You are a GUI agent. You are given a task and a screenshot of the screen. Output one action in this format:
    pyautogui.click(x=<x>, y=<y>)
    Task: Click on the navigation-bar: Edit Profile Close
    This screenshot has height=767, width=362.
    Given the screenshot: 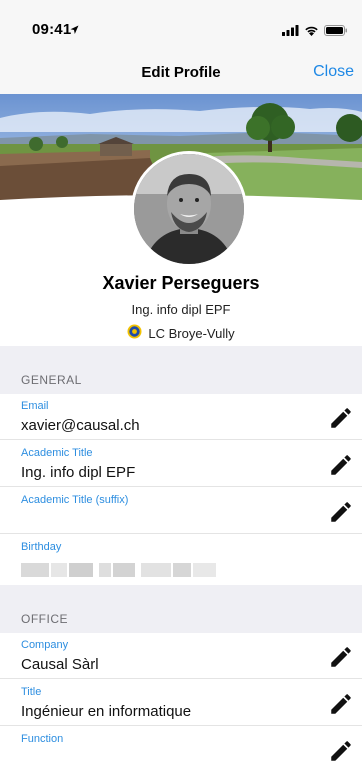 What is the action you would take?
    pyautogui.click(x=181, y=74)
    